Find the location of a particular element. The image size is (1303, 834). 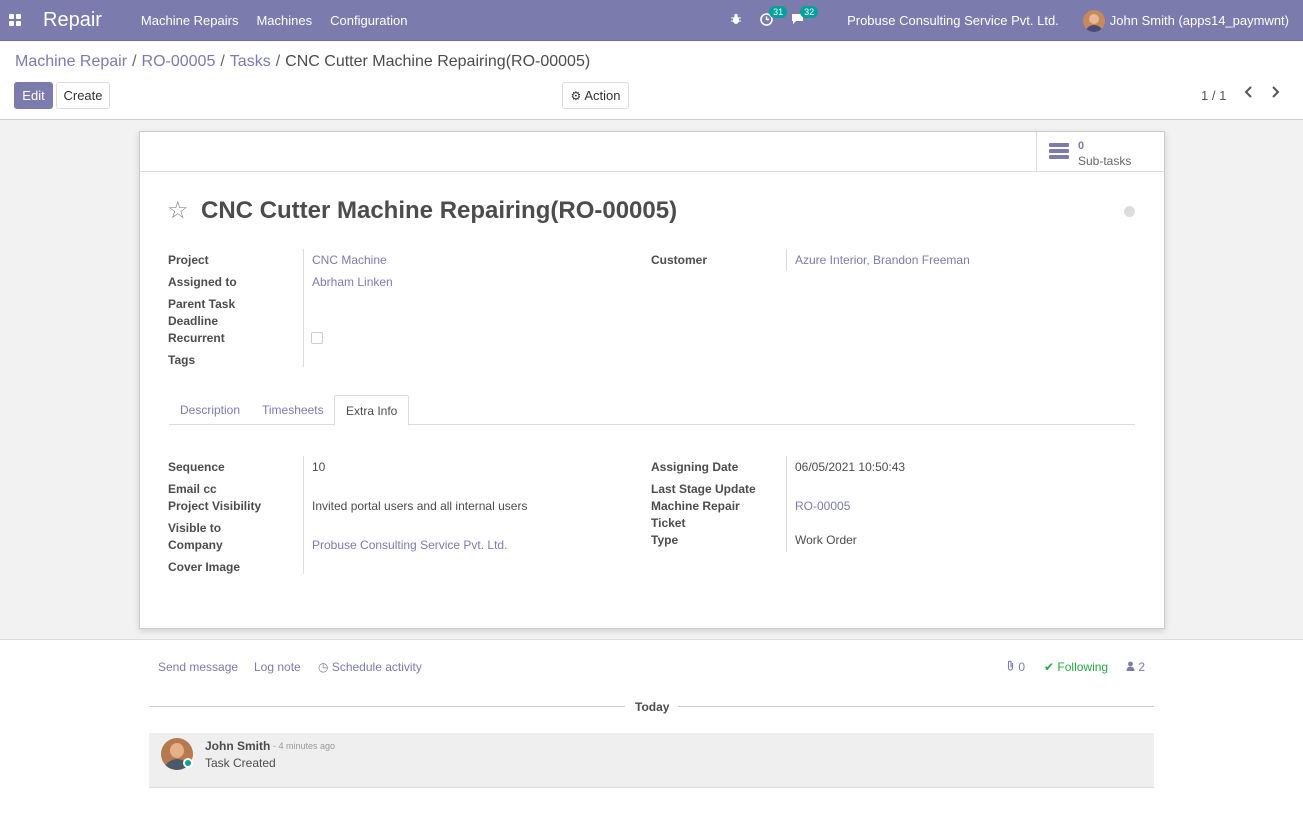

gear-icon: ⚙ is located at coordinates (576, 95).